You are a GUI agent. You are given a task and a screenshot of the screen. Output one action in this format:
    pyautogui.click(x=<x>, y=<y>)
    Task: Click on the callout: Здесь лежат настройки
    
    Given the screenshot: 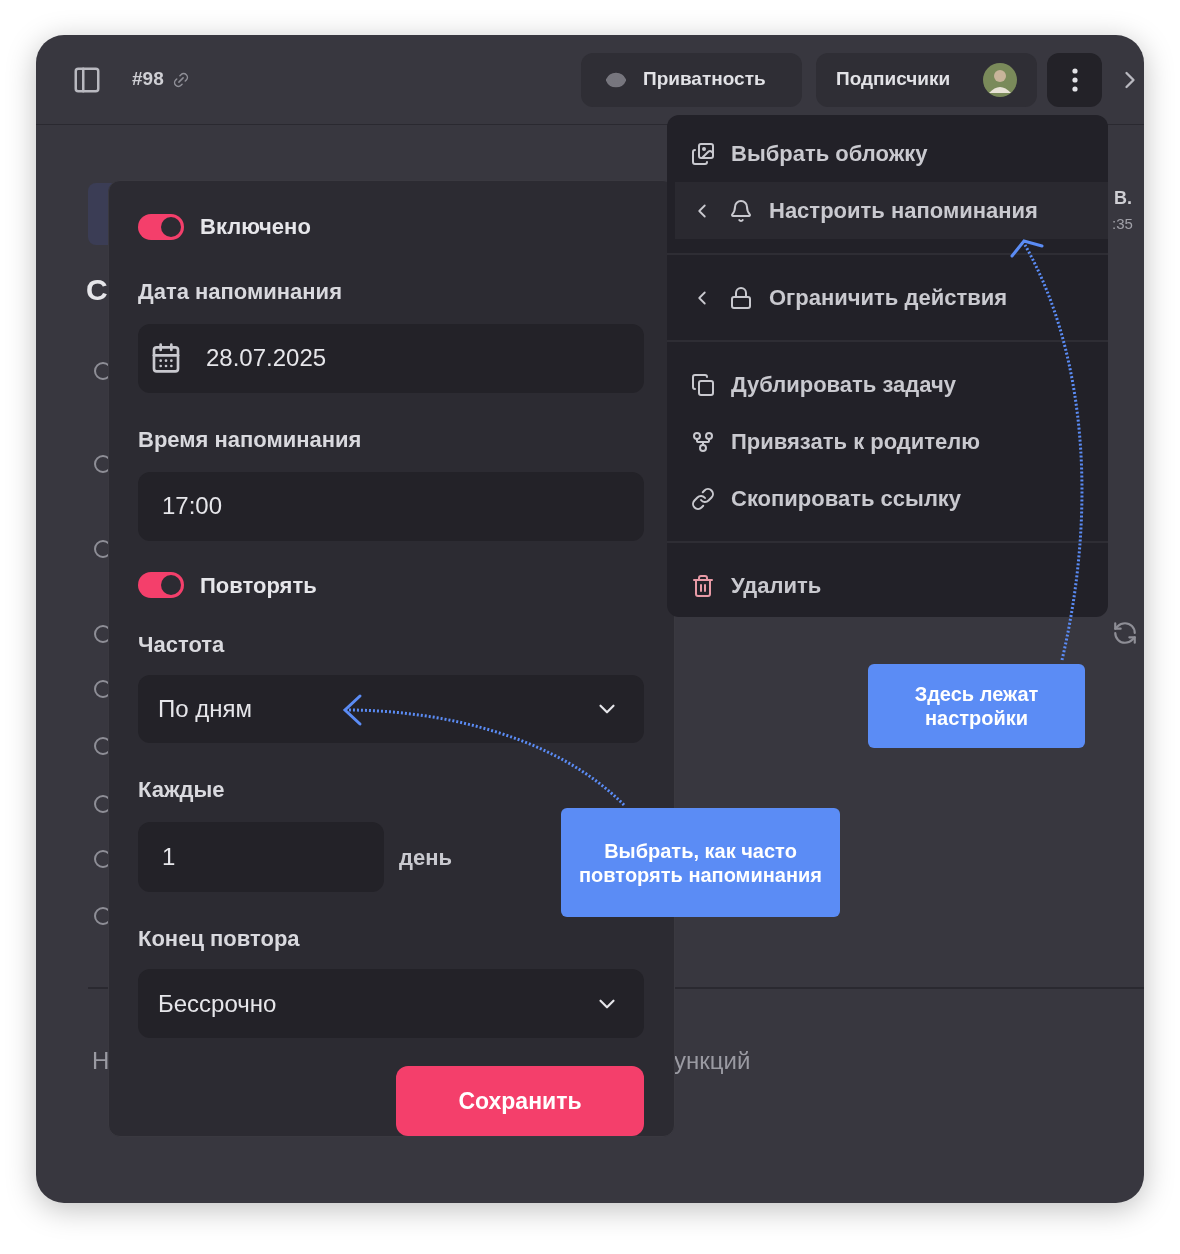 What is the action you would take?
    pyautogui.click(x=976, y=706)
    